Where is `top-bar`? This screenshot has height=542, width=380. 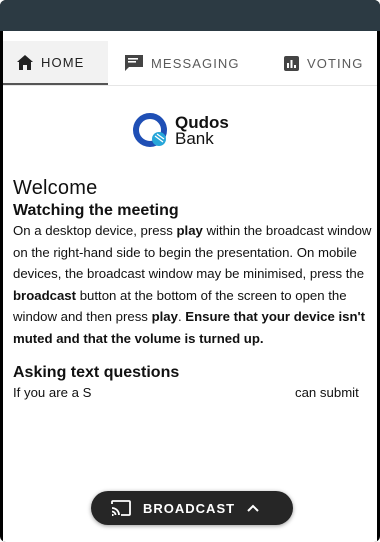 top-bar is located at coordinates (190, 15).